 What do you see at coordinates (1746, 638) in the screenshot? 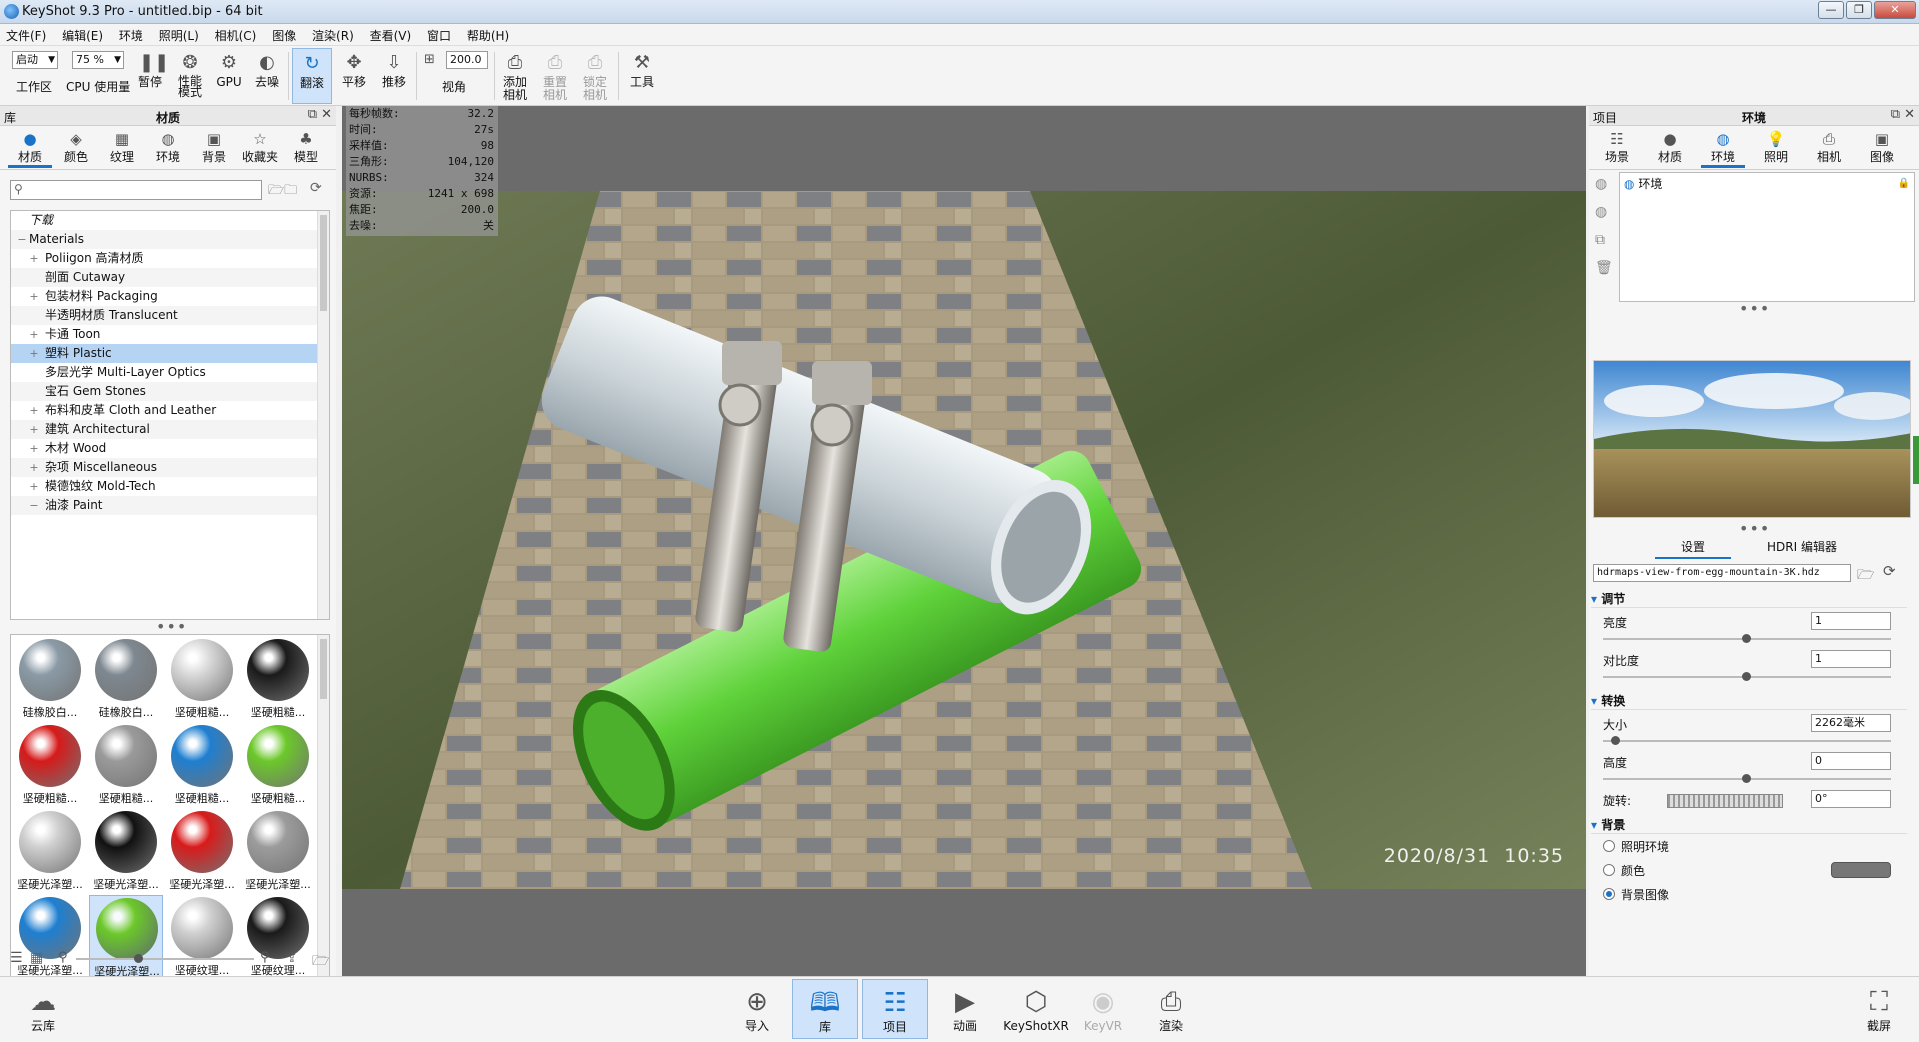
I see `brightness-slider-knob` at bounding box center [1746, 638].